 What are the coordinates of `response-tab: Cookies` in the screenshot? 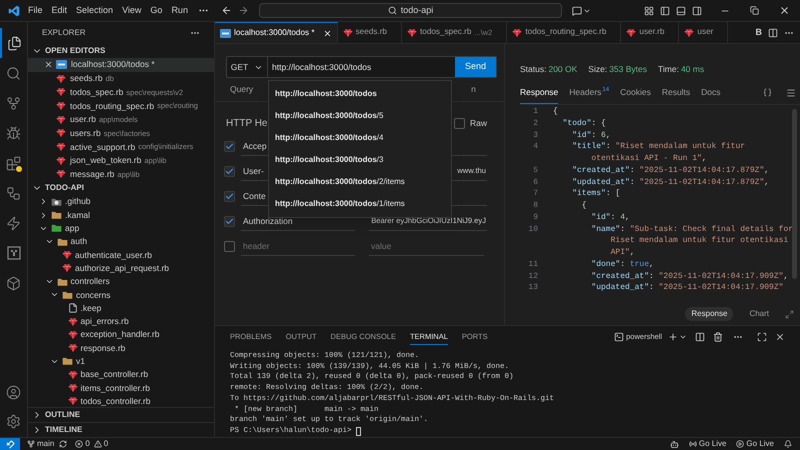 It's located at (635, 92).